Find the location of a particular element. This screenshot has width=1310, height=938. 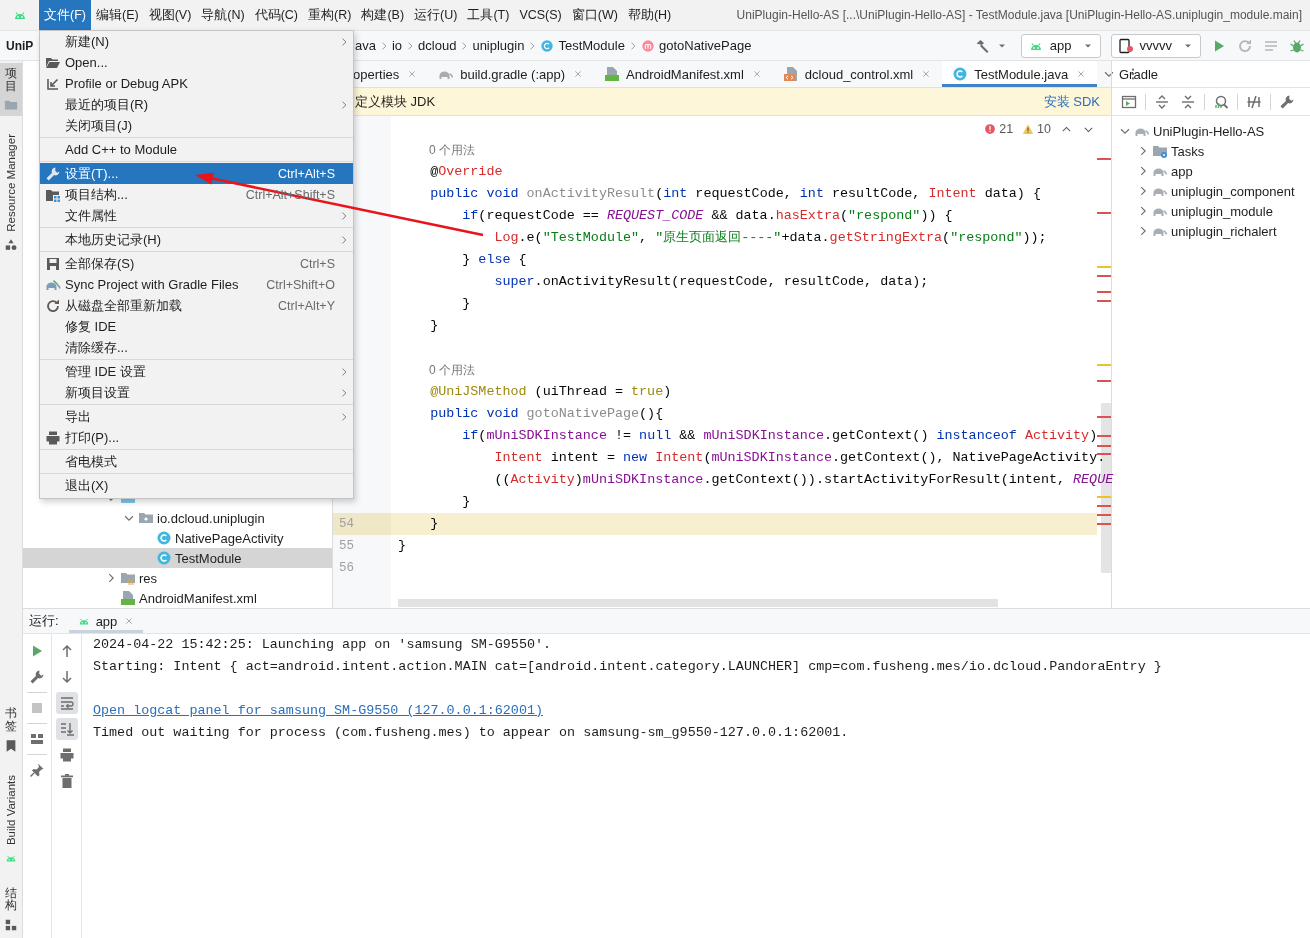

menu-item: 设置(T)... Ctrl+Alt+S is located at coordinates (196, 173).